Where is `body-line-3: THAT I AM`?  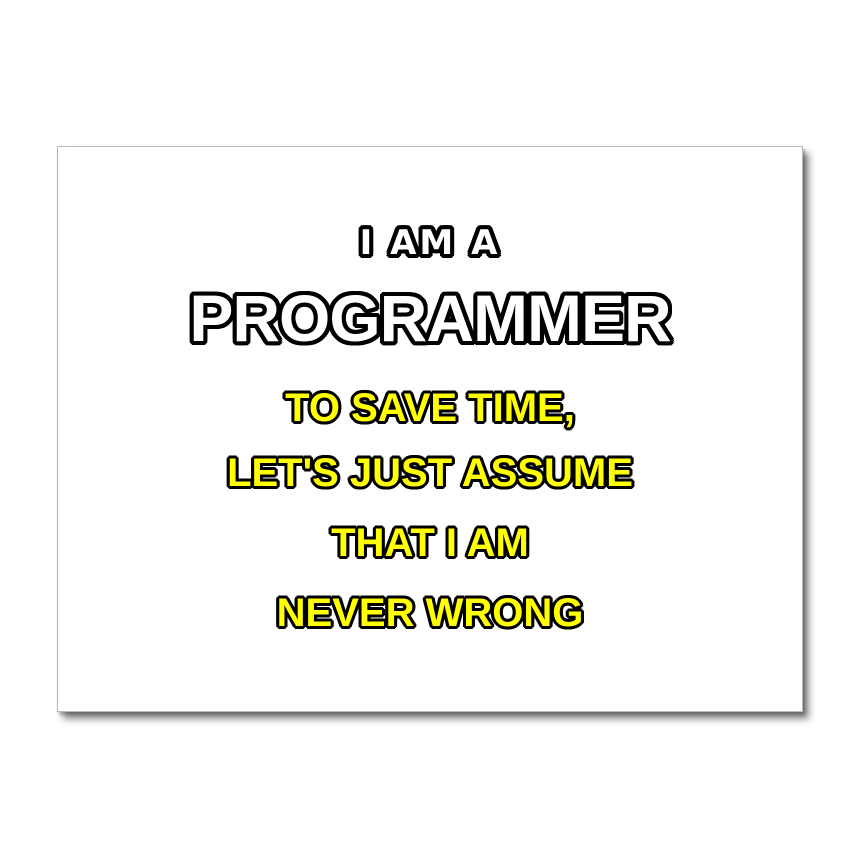 body-line-3: THAT I AM is located at coordinates (430, 543).